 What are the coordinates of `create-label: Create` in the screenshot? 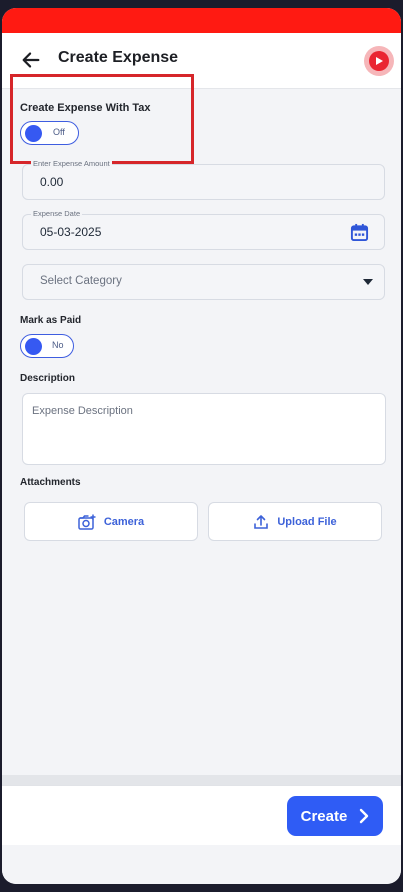 It's located at (324, 816).